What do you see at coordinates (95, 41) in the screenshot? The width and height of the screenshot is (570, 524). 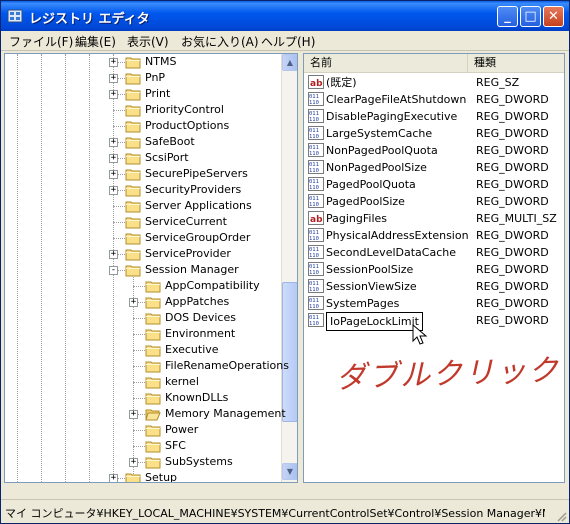 I see `menu-edit: 編集(E)` at bounding box center [95, 41].